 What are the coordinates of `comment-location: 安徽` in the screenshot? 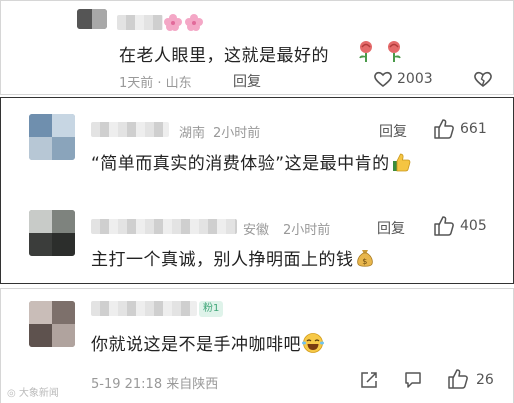 It's located at (256, 230).